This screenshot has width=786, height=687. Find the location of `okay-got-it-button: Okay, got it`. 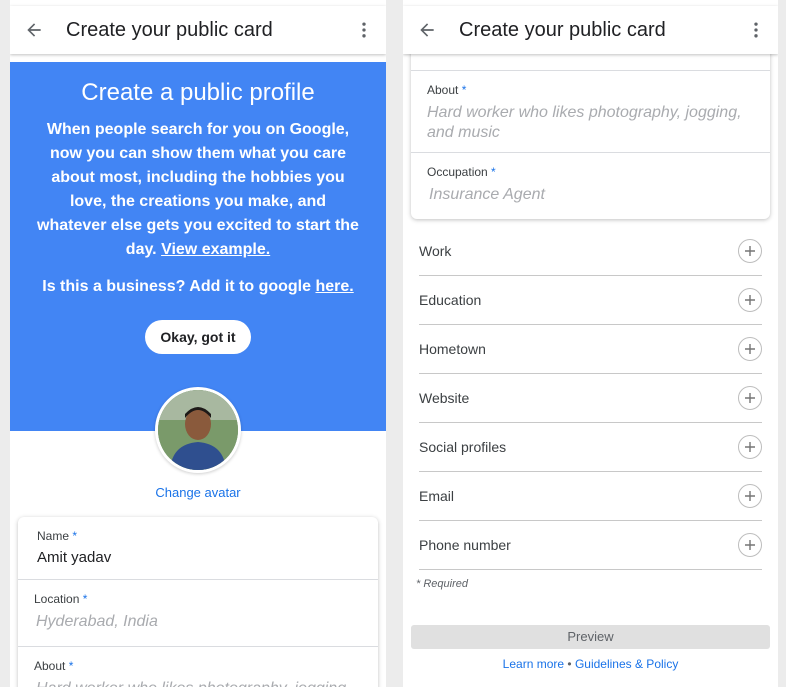

okay-got-it-button: Okay, got it is located at coordinates (198, 337).